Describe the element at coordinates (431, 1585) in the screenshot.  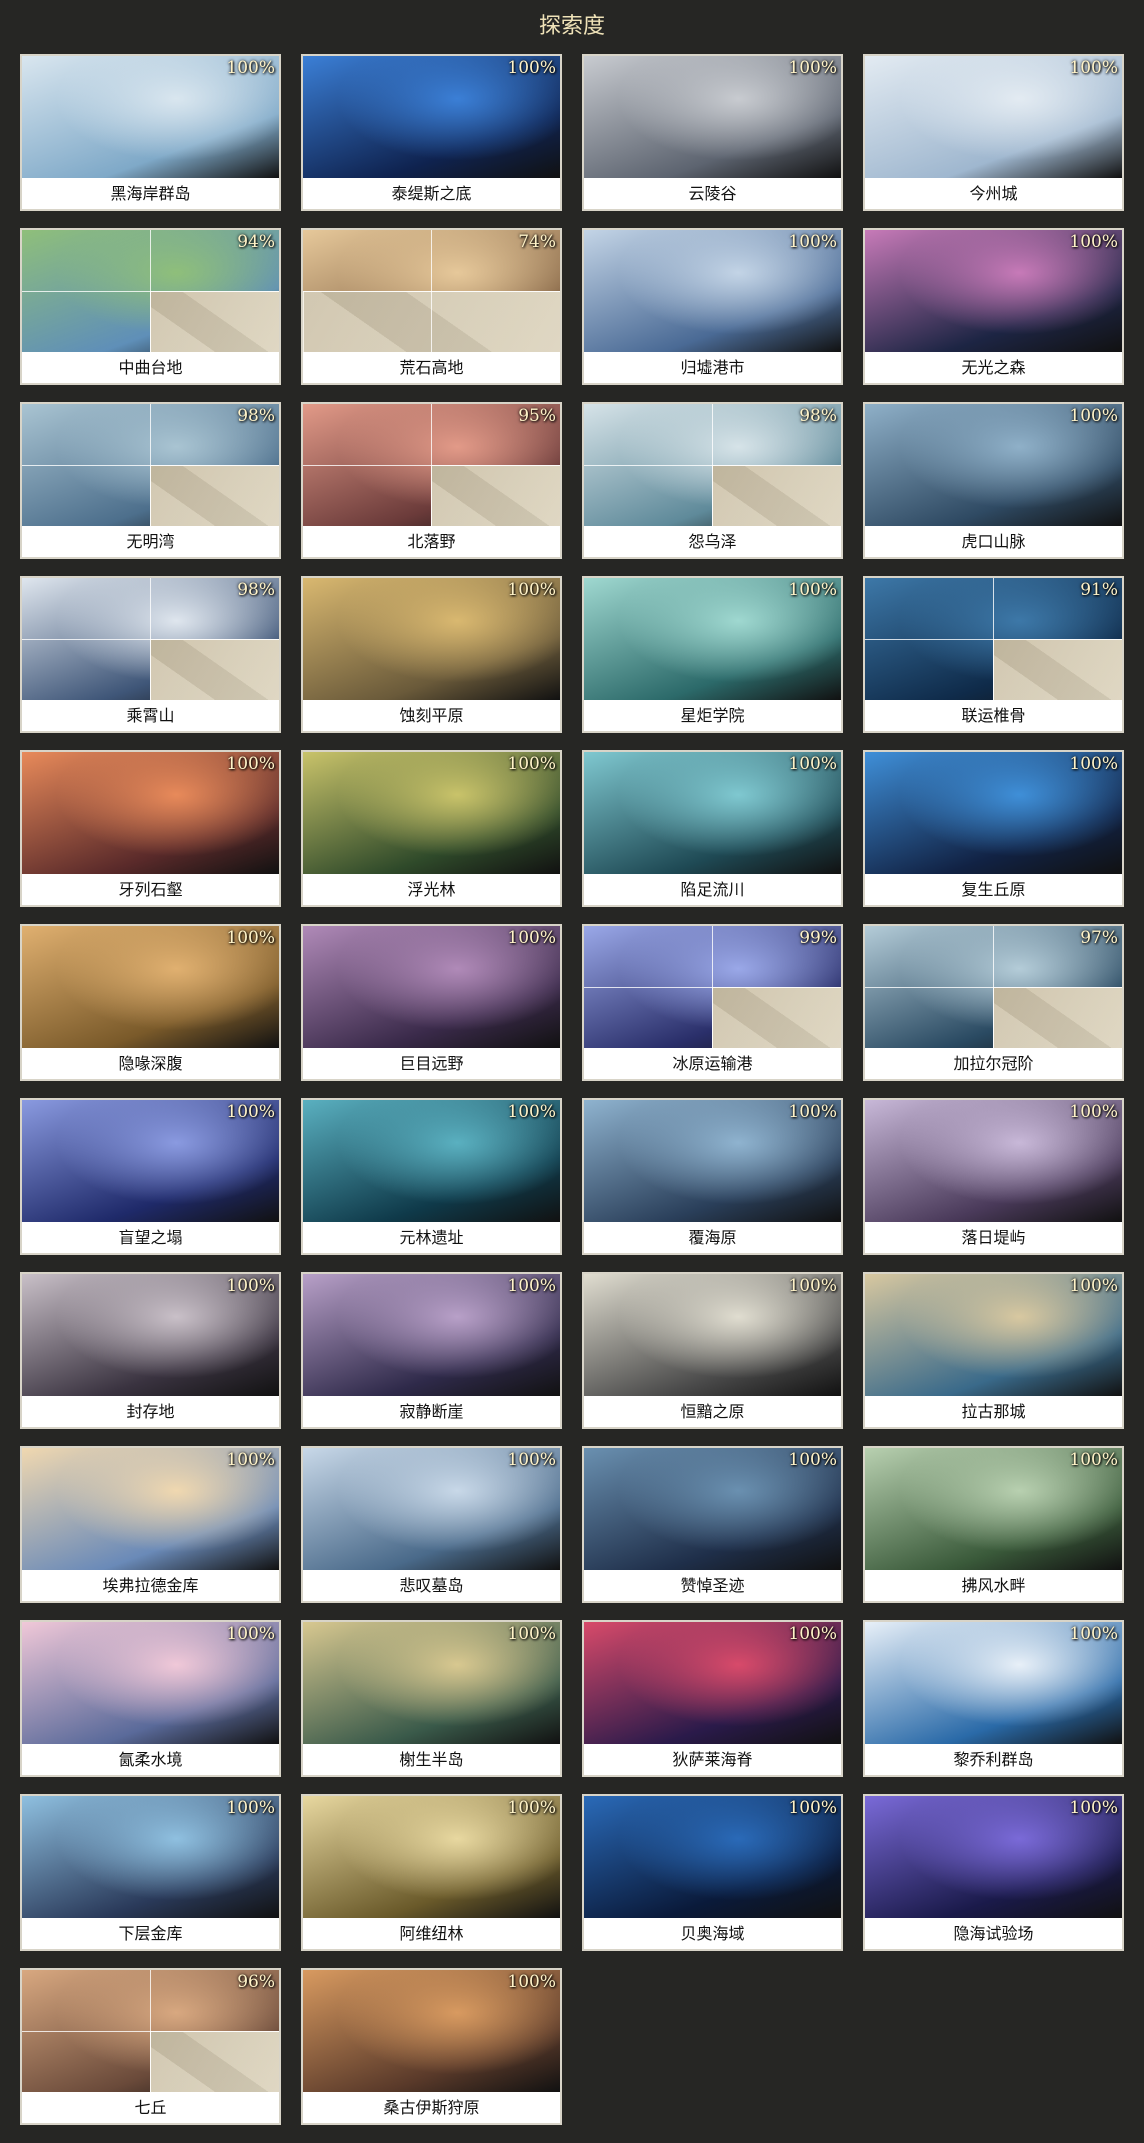
I see `region-name: 悲叹墓岛` at that location.